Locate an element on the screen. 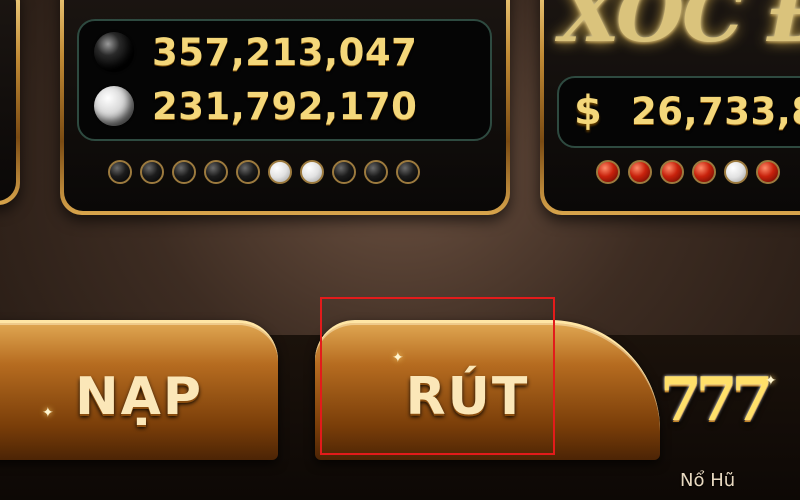  white-token-icon is located at coordinates (114, 106).